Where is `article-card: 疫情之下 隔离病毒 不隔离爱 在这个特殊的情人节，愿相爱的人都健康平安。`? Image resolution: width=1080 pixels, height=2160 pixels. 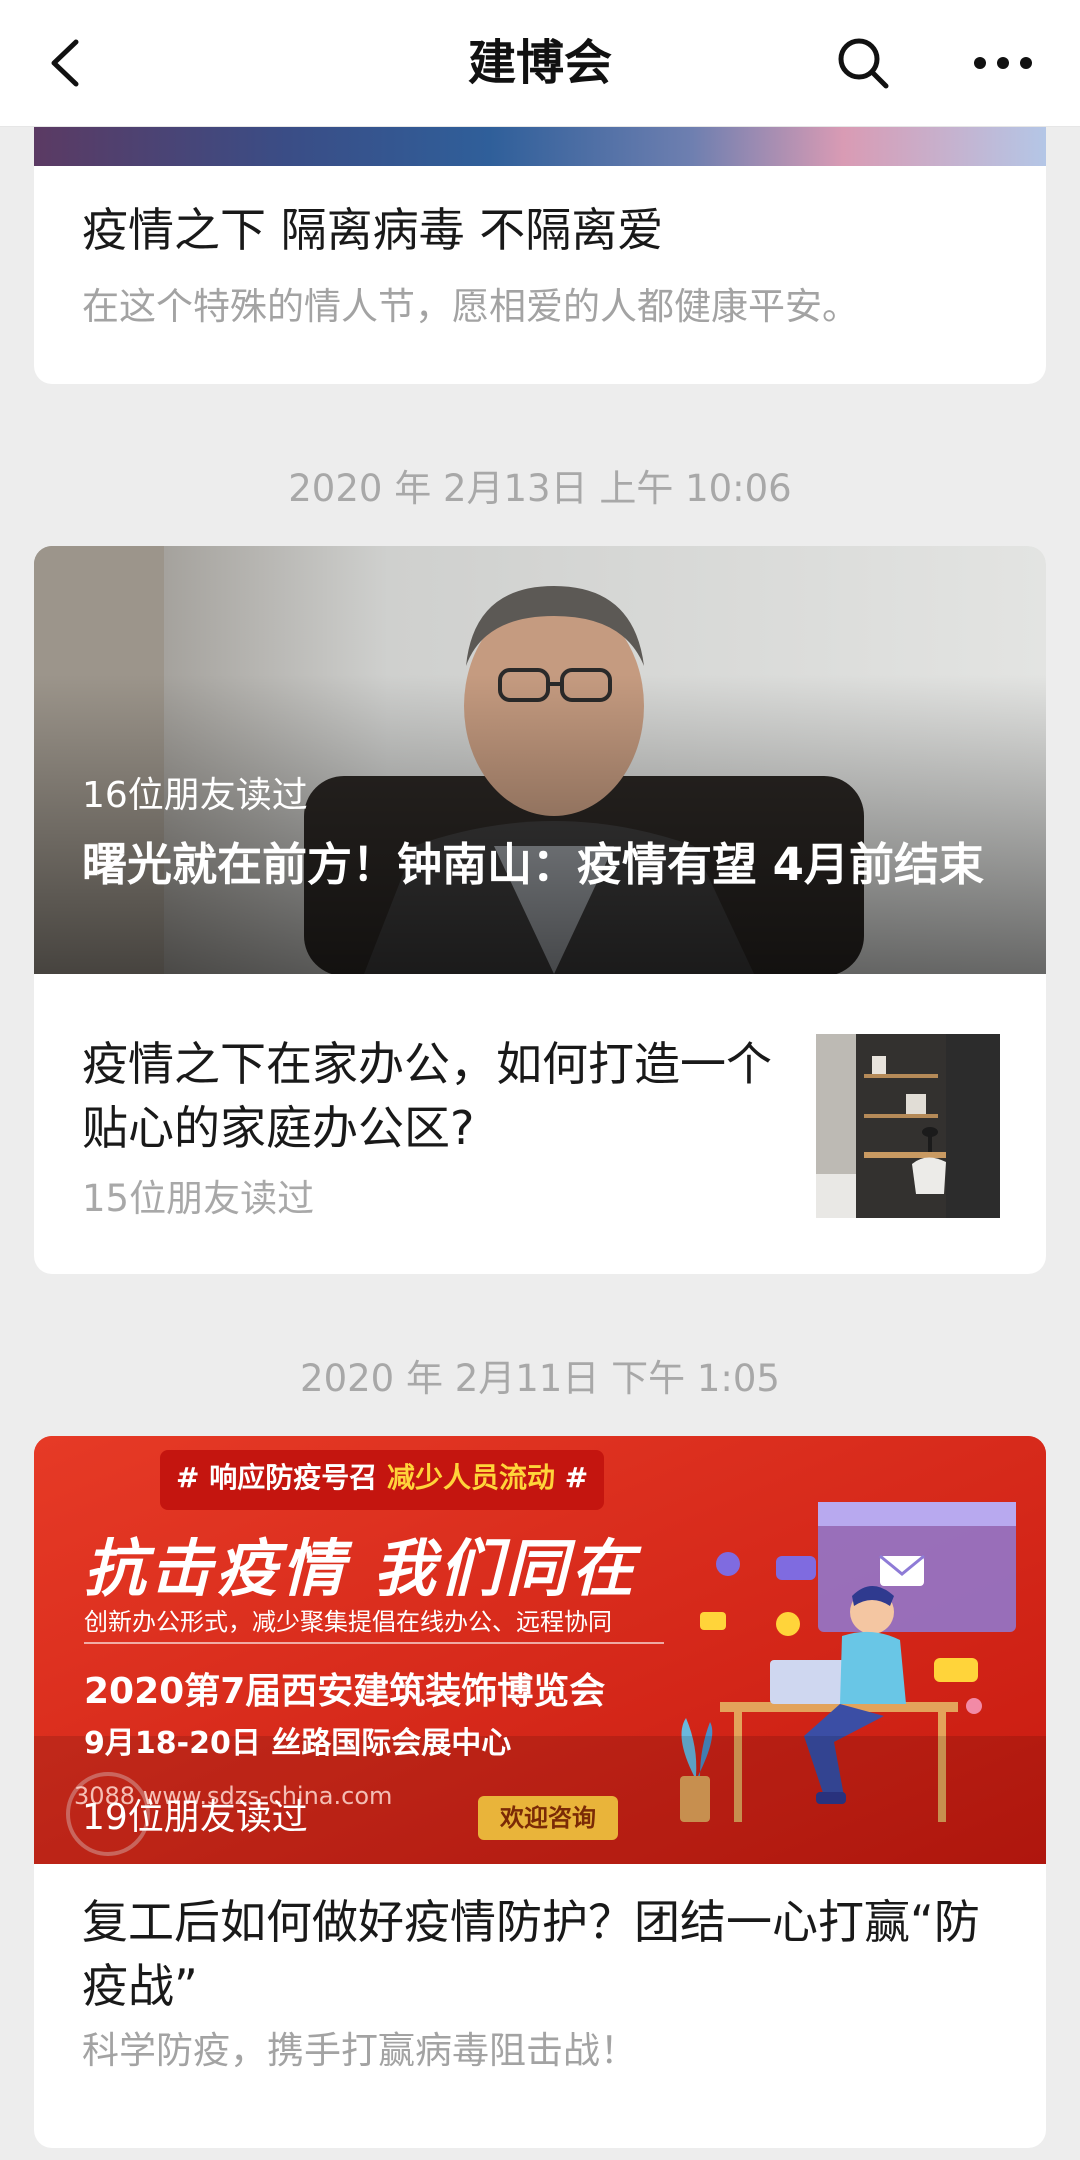
article-card: 疫情之下 隔离病毒 不隔离爱 在这个特殊的情人节，愿相爱的人都健康平安。 is located at coordinates (540, 235).